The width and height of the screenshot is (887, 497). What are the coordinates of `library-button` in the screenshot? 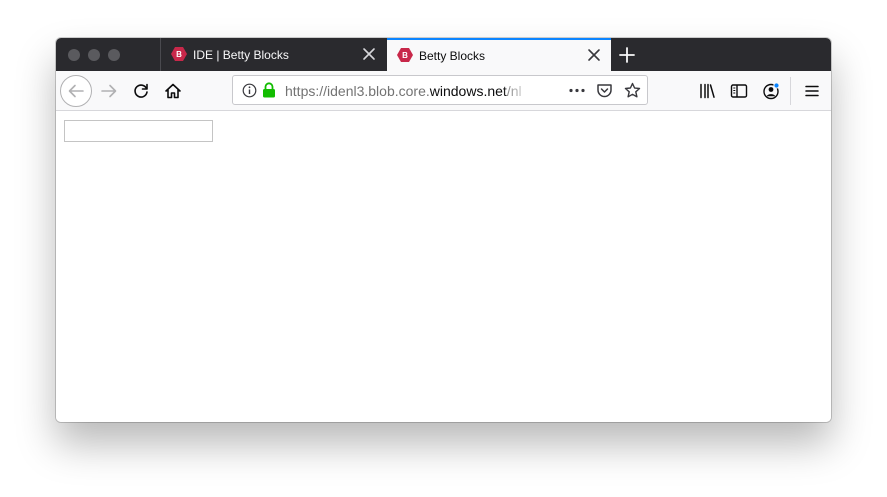 It's located at (707, 91).